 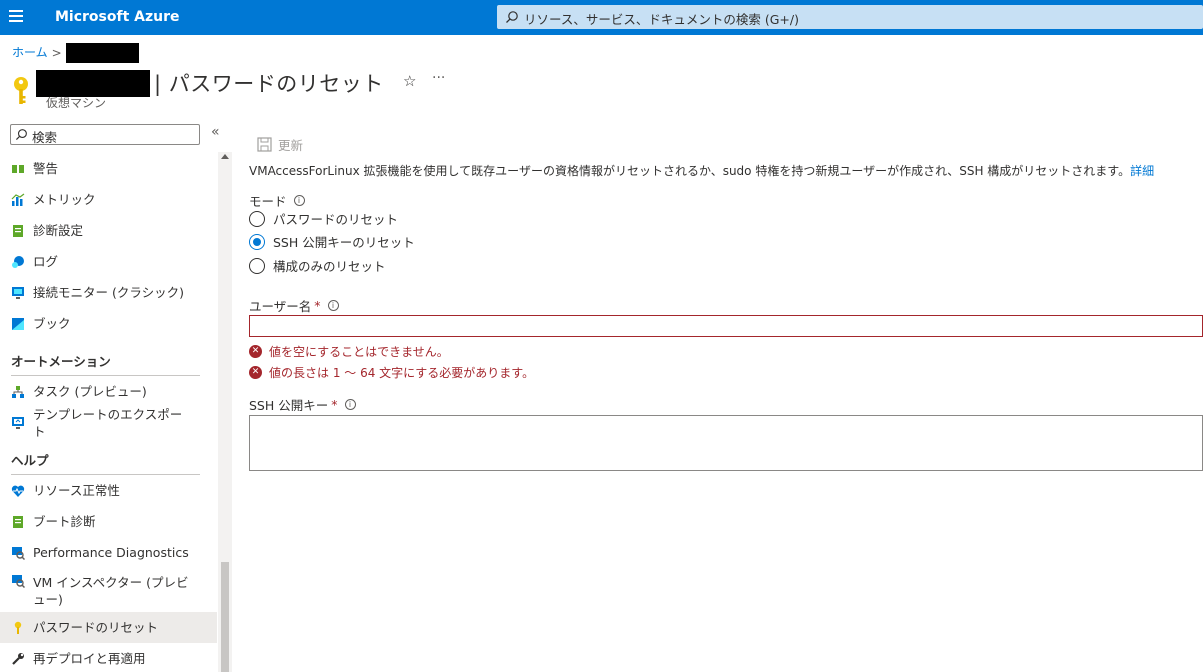 I want to click on diagnostic-settings-icon, so click(x=18, y=230).